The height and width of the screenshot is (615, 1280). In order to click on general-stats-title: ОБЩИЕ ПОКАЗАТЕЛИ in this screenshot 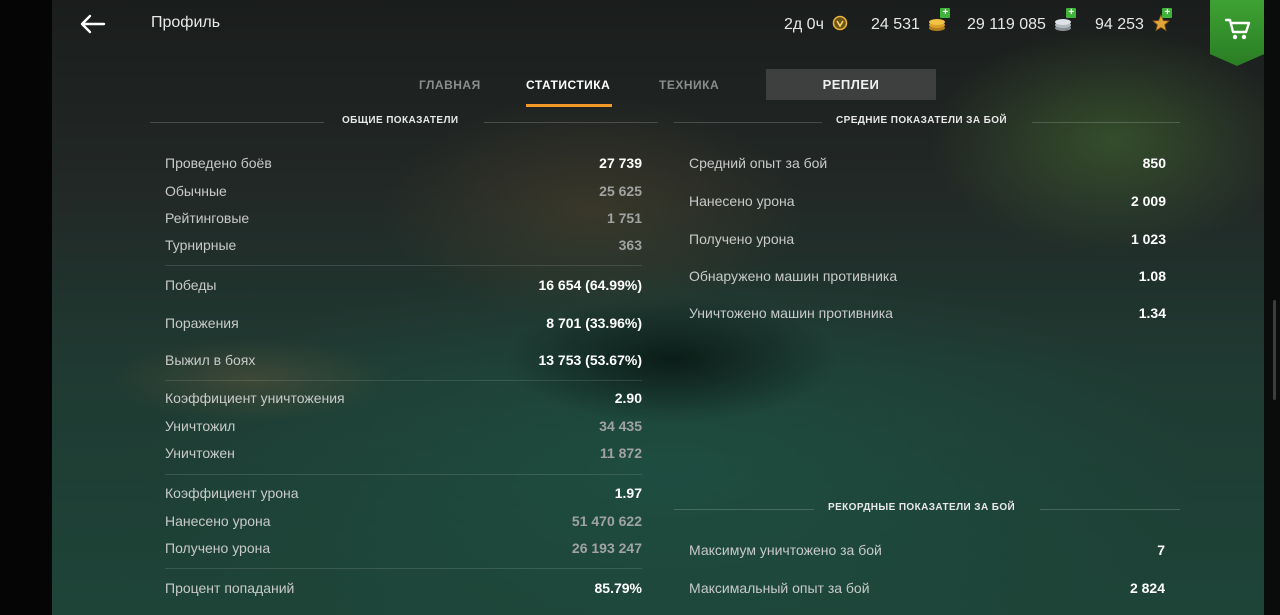, I will do `click(400, 120)`.